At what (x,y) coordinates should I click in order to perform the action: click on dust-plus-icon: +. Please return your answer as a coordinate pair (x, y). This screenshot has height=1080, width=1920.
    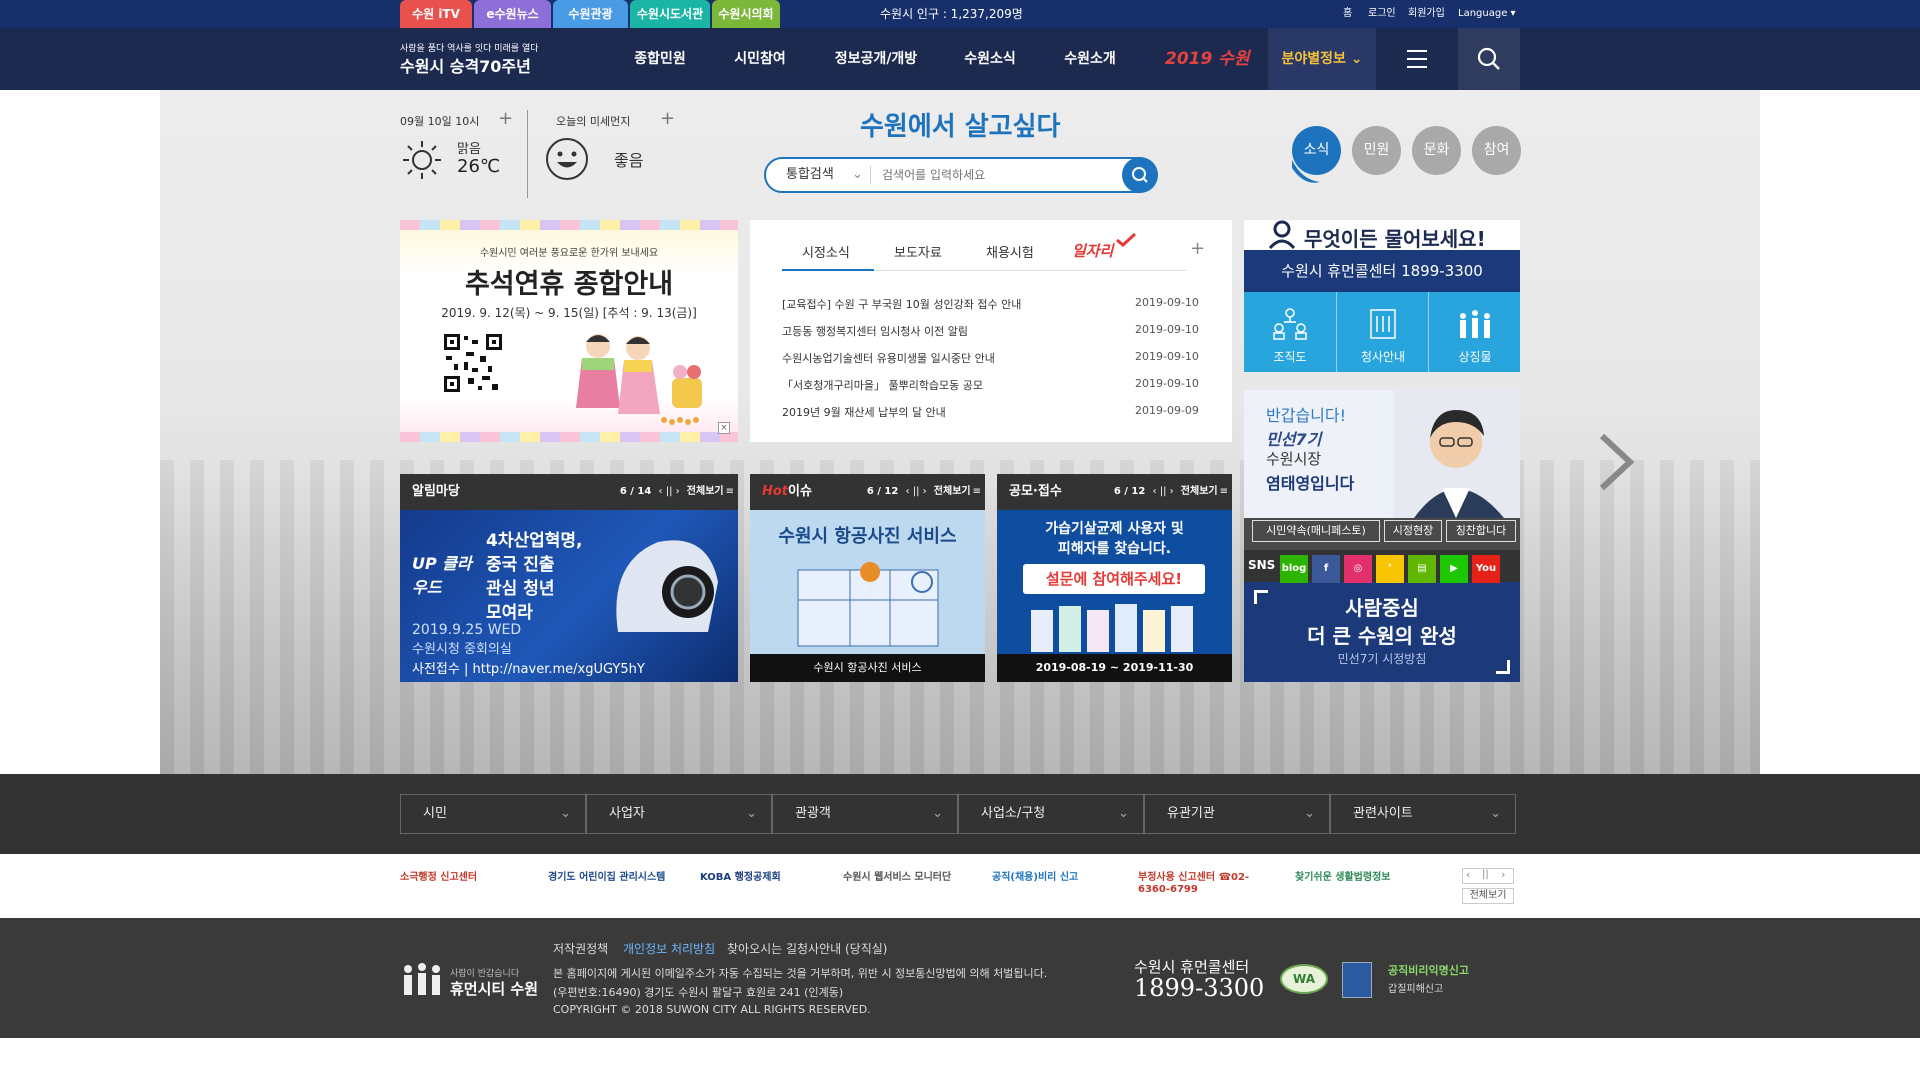
    Looking at the image, I should click on (667, 118).